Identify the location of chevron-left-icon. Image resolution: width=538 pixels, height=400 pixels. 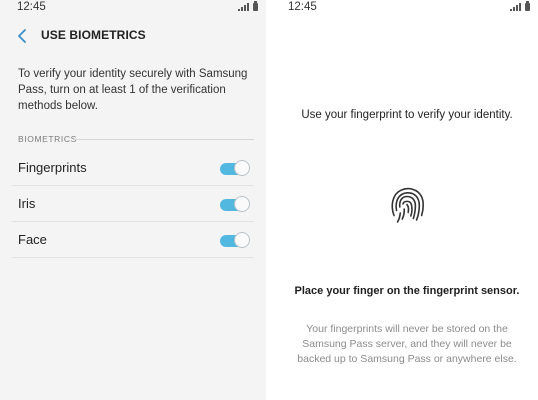
(22, 36).